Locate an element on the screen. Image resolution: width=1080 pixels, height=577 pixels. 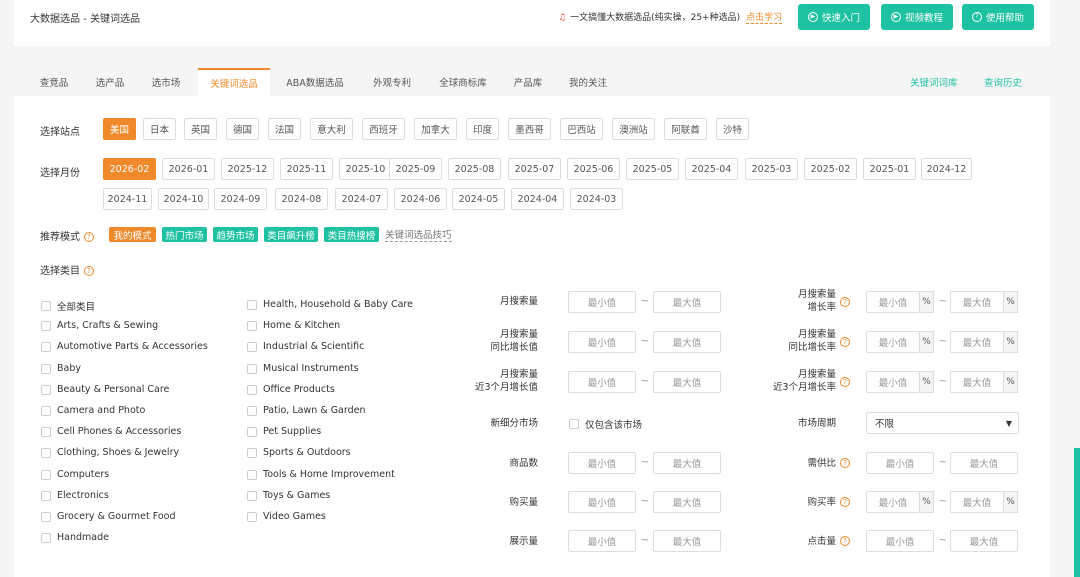
site-fr: 法国 is located at coordinates (284, 129).